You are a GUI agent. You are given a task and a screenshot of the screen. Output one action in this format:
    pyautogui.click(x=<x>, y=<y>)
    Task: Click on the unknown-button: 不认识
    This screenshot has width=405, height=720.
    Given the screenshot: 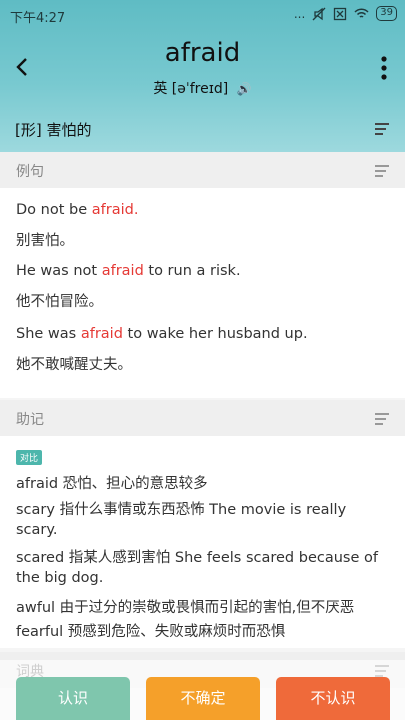 What is the action you would take?
    pyautogui.click(x=333, y=698)
    